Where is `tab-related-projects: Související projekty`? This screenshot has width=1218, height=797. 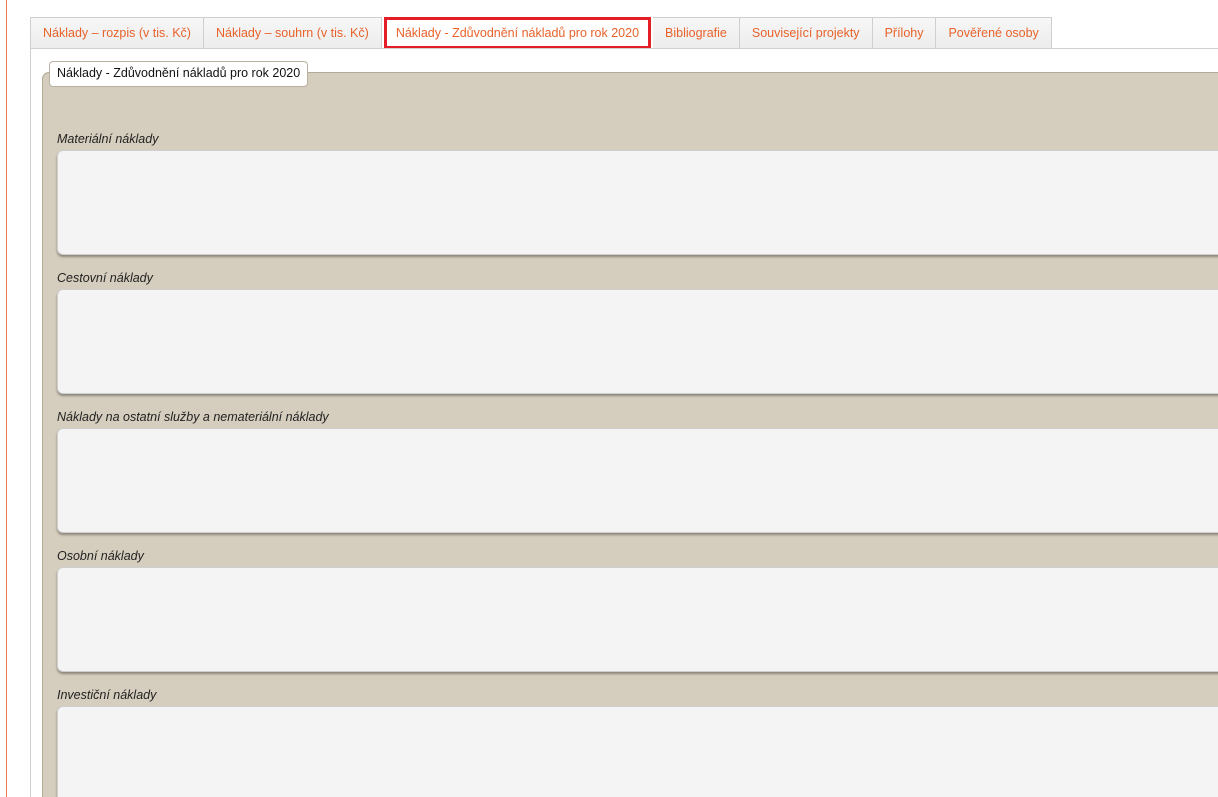
tab-related-projects: Související projekty is located at coordinates (806, 33).